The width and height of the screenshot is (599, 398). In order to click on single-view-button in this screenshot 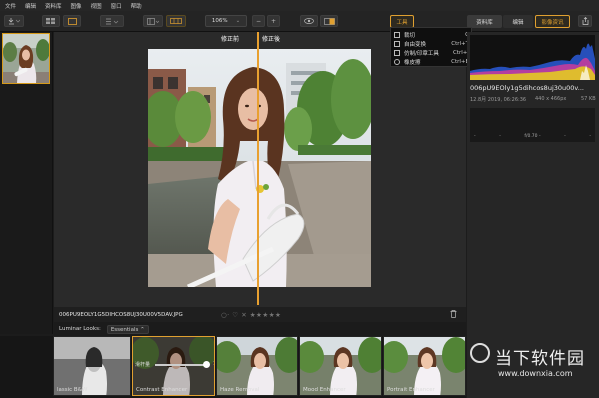, I will do `click(72, 21)`.